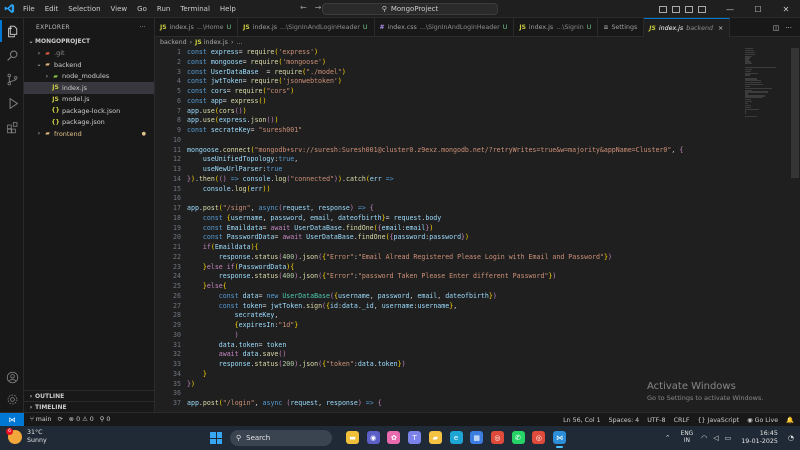 The width and height of the screenshot is (800, 450). What do you see at coordinates (718, 420) in the screenshot?
I see `language-mode: {} JavaScript` at bounding box center [718, 420].